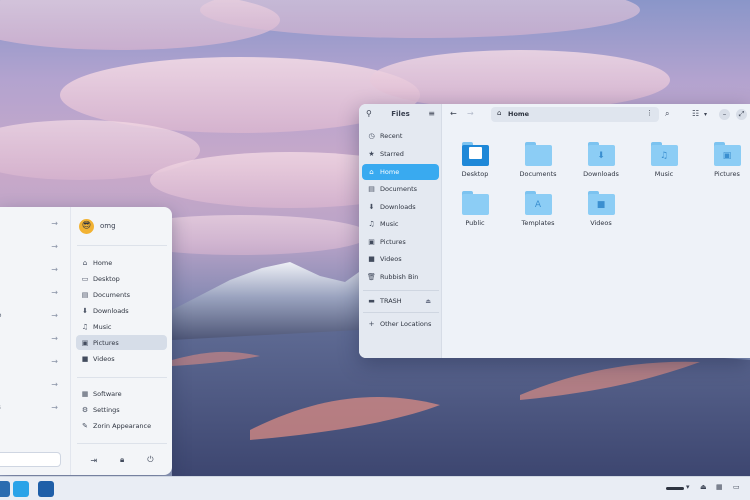 The height and width of the screenshot is (500, 750). I want to click on music-icon: ♫, so click(371, 224).